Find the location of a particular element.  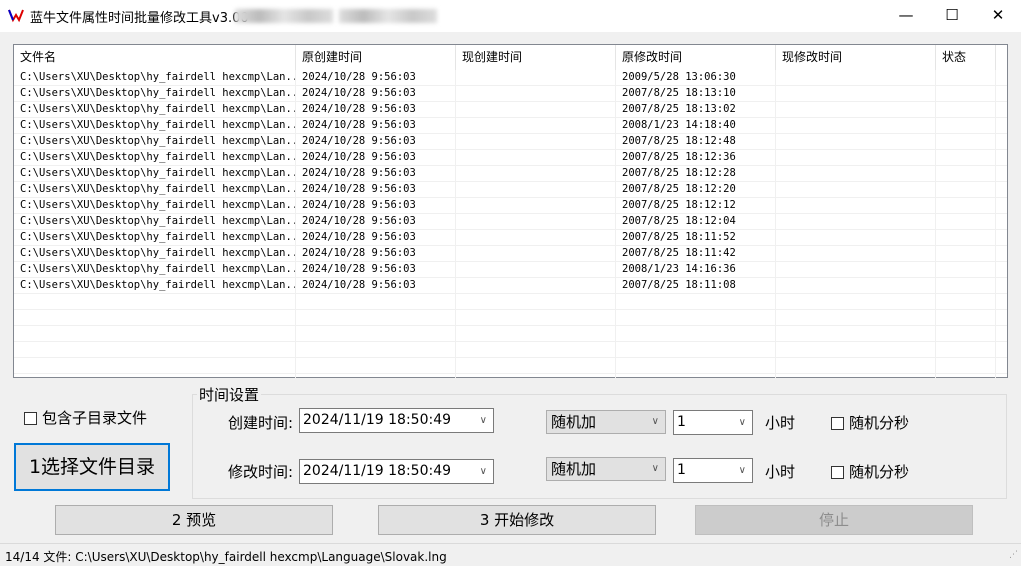

cell-orig-modified: 2007/8/25 18:11:08 is located at coordinates (696, 286).